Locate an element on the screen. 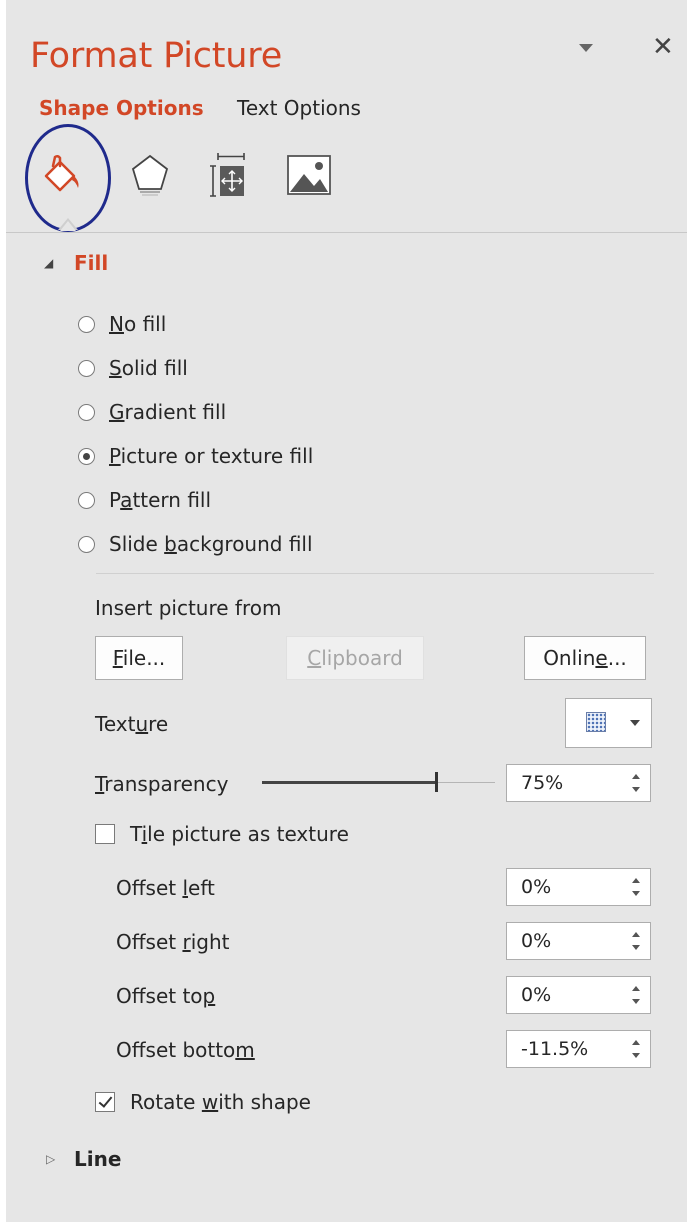 The height and width of the screenshot is (1222, 687). radio-pattern-fill: Pattern fill is located at coordinates (144, 500).